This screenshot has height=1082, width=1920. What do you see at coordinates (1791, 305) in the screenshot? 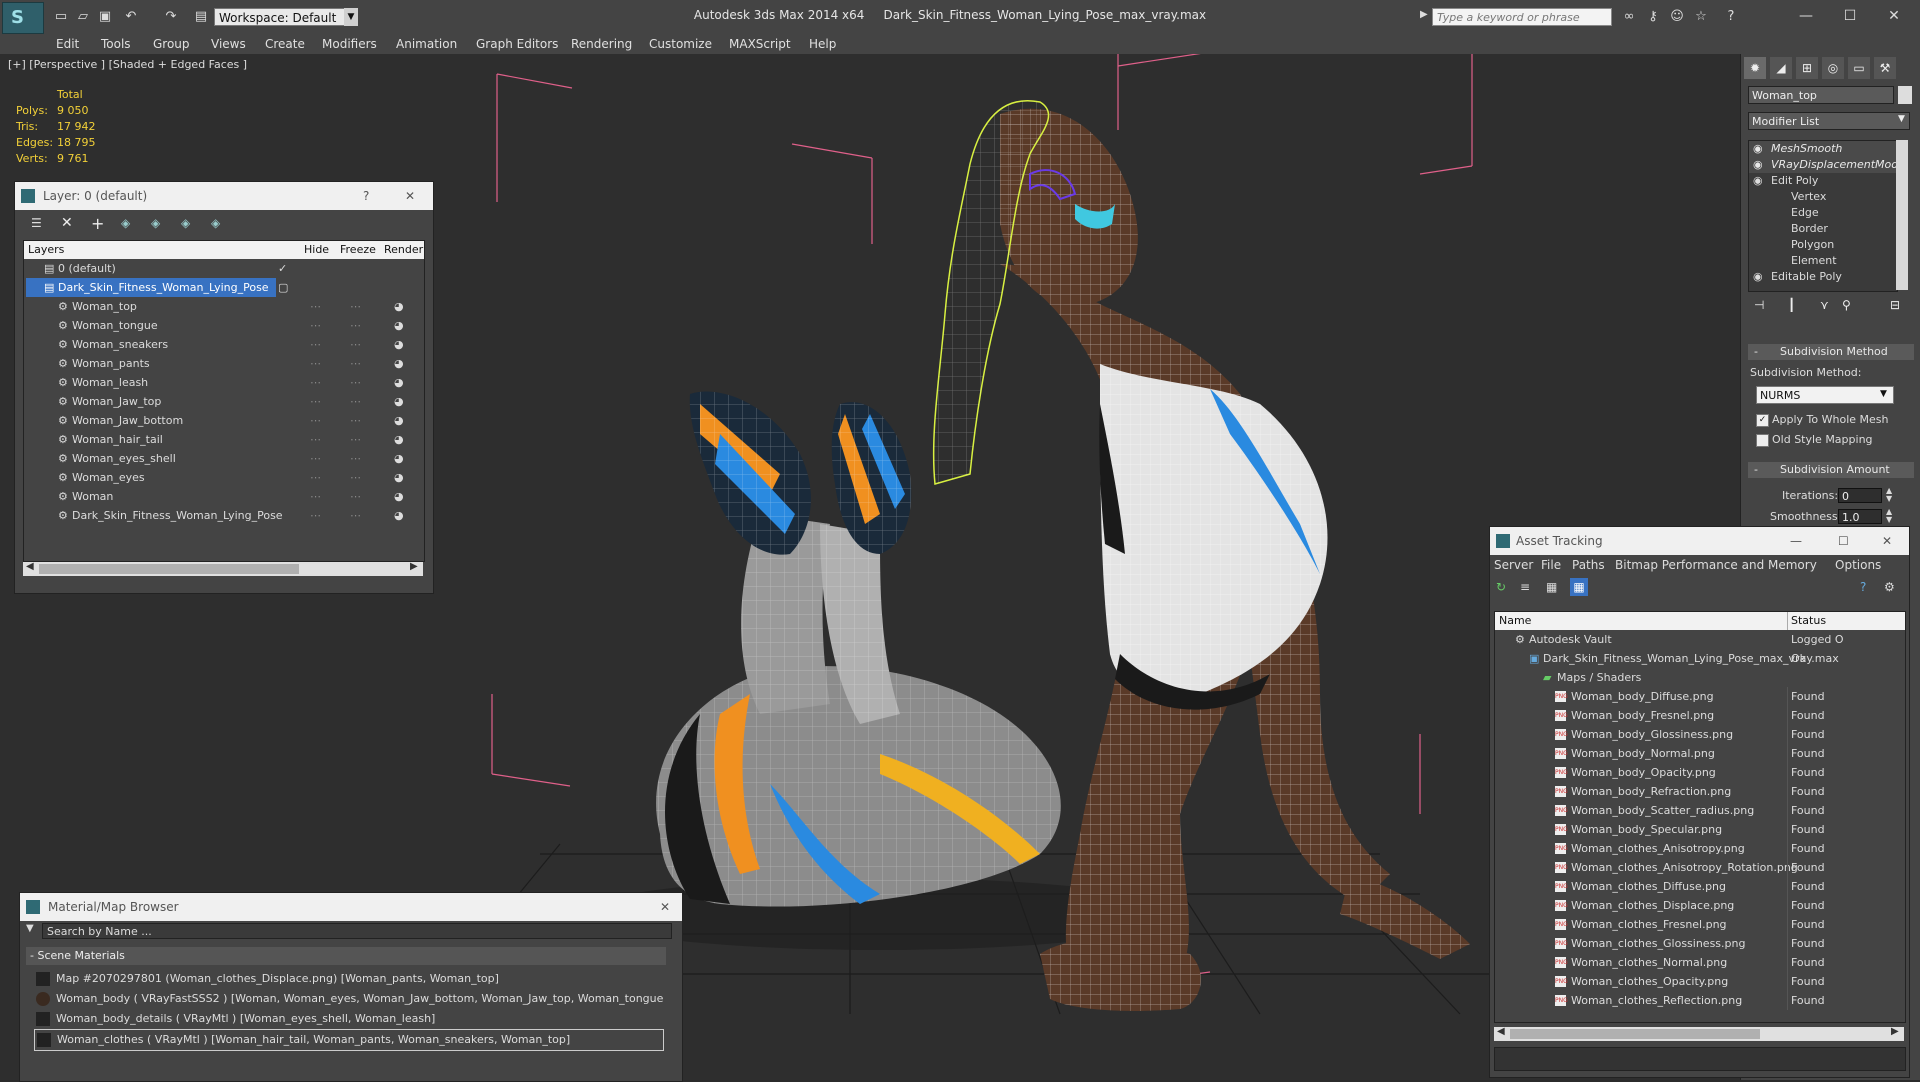
I see `show-end-result-icon: ┃` at bounding box center [1791, 305].